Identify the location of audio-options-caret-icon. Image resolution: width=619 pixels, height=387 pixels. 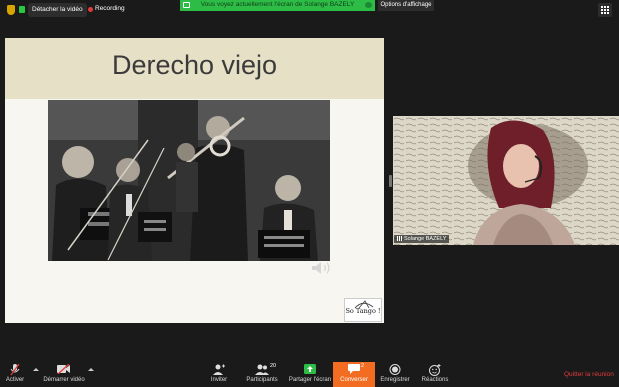
(36, 369).